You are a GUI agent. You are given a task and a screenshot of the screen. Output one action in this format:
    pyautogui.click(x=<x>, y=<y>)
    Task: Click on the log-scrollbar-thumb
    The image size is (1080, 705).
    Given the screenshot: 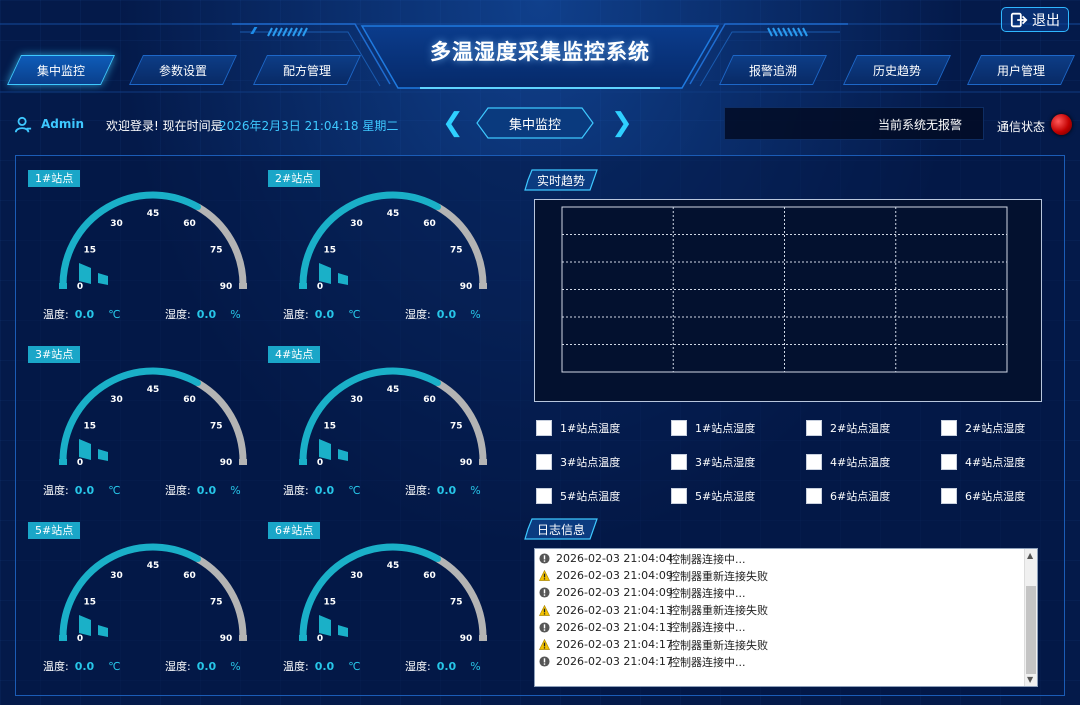 What is the action you would take?
    pyautogui.click(x=1031, y=630)
    